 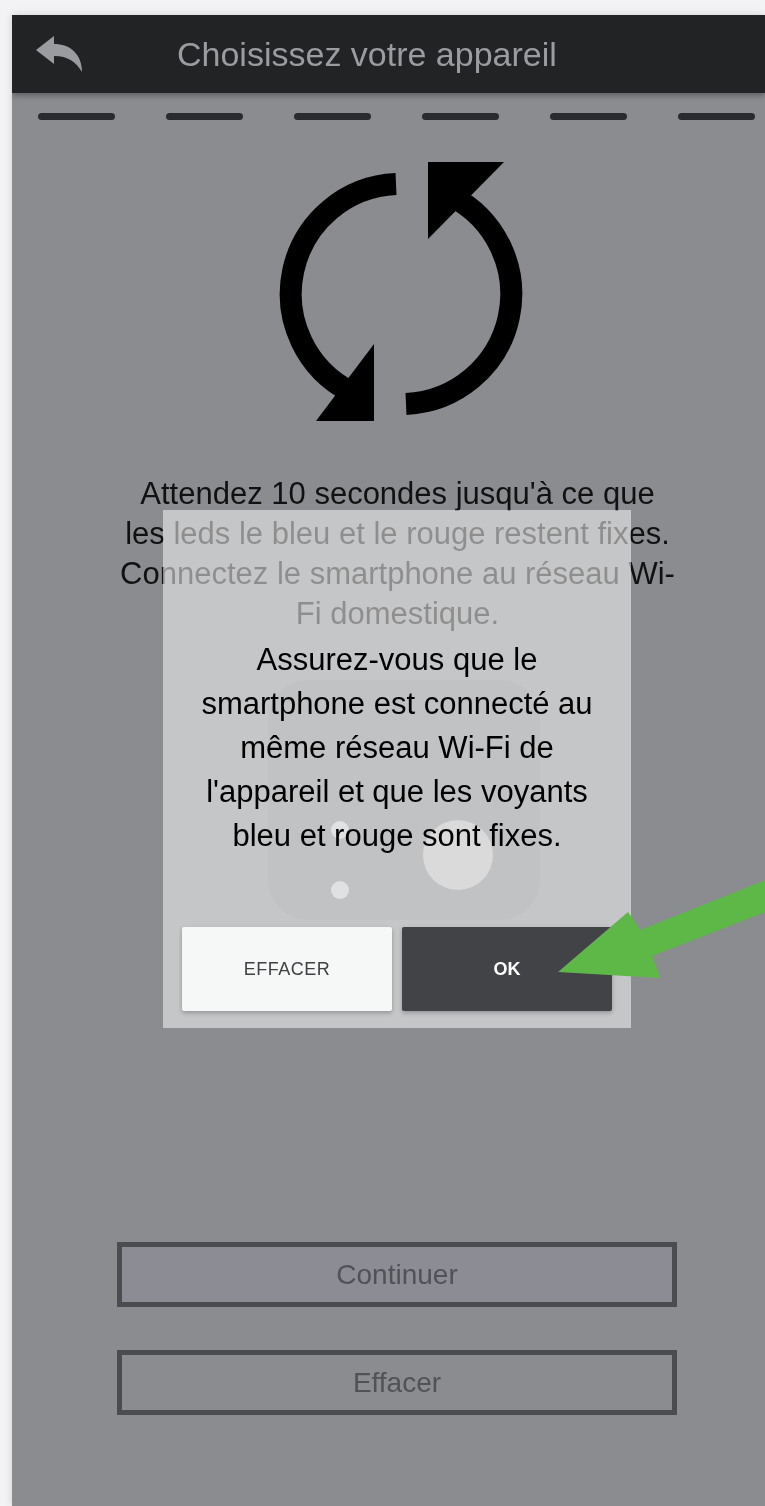 What do you see at coordinates (287, 969) in the screenshot?
I see `dialog-button: EFFACER` at bounding box center [287, 969].